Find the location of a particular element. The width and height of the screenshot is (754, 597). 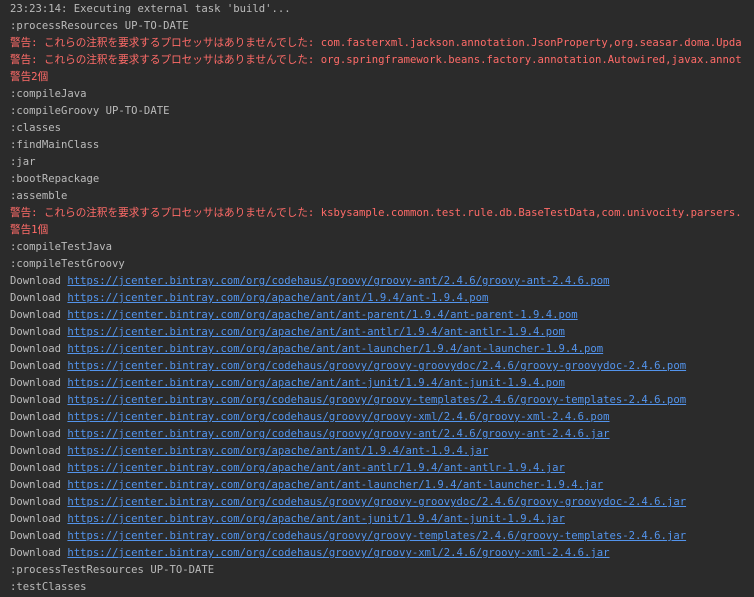

log-line: :bootRepackage is located at coordinates (55, 179).